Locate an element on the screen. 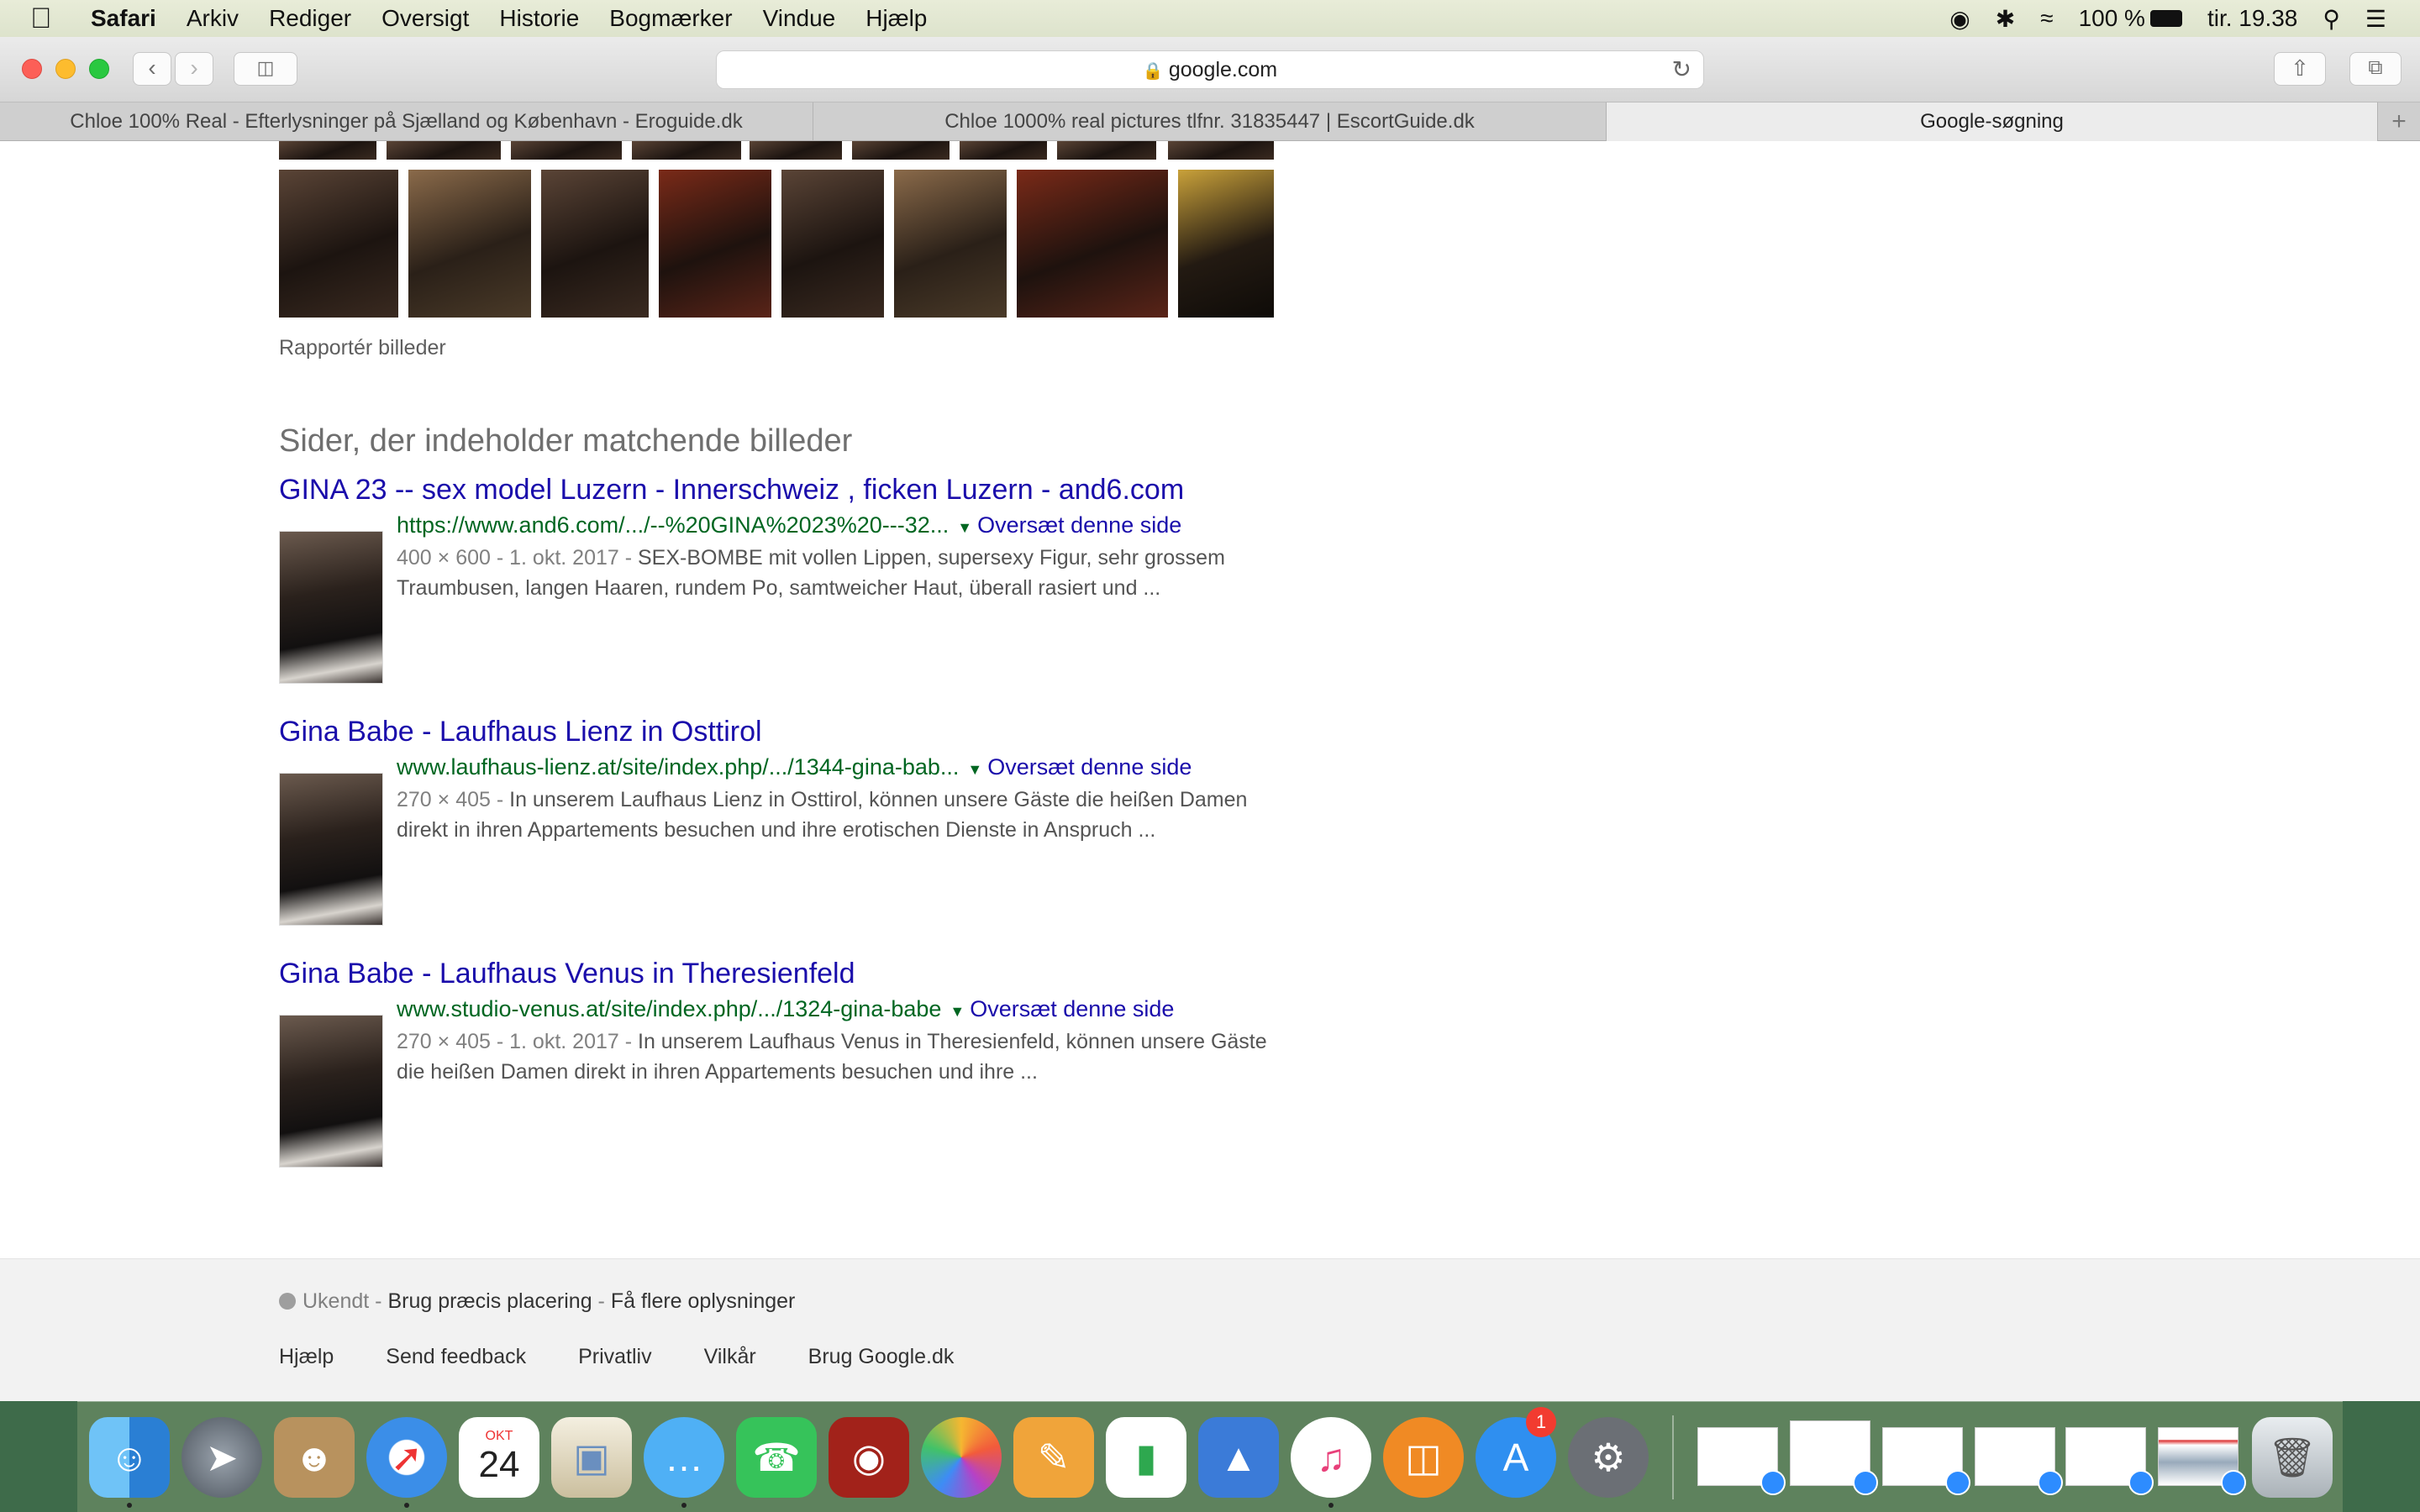  menu-arkiv: Arkiv is located at coordinates (213, 18).